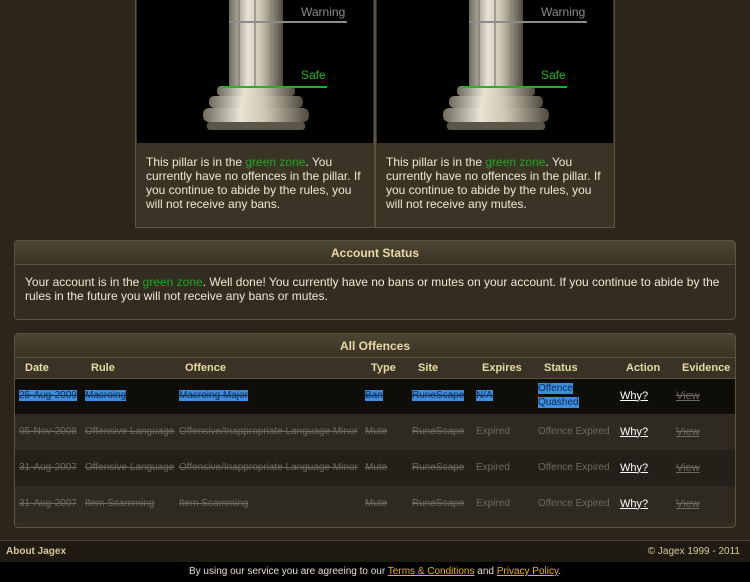  Describe the element at coordinates (440, 368) in the screenshot. I see `column-header-site: Site` at that location.